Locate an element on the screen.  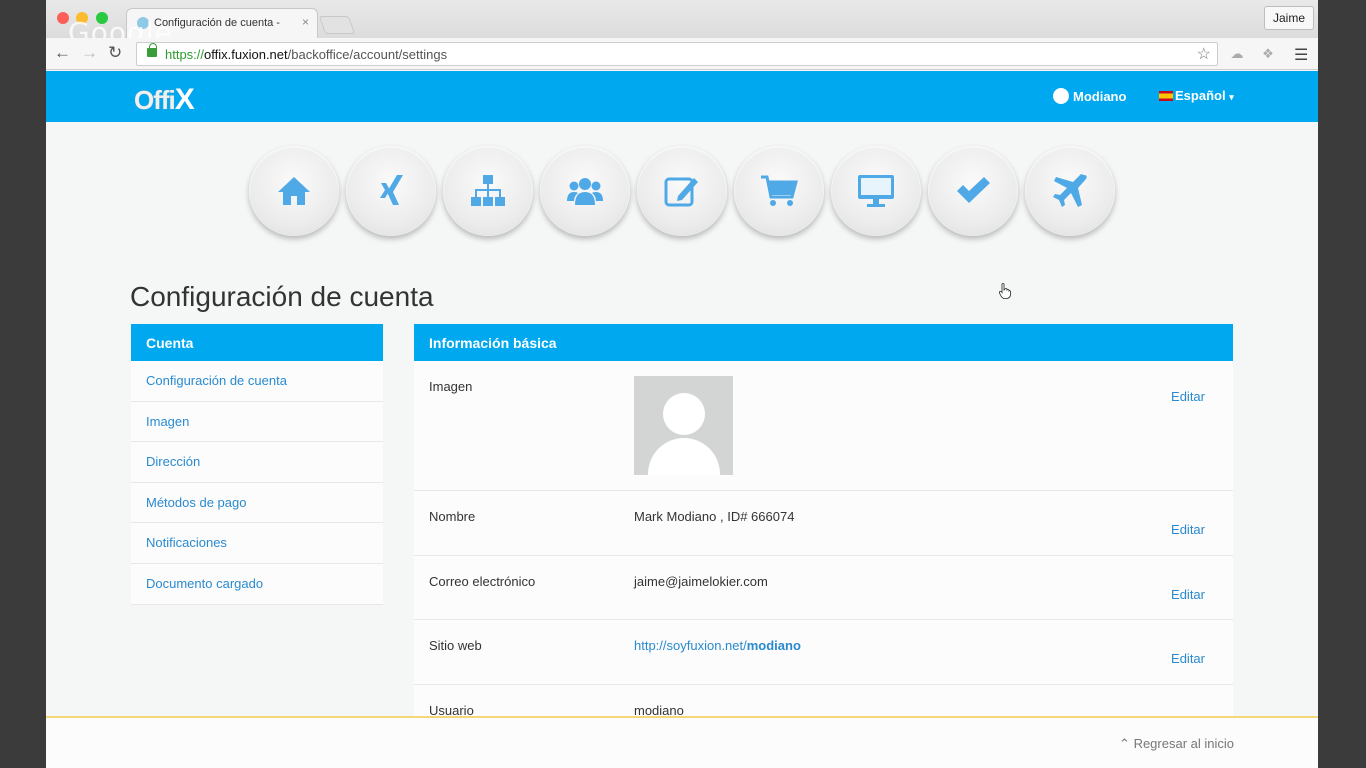
plane-icon is located at coordinates (1070, 190).